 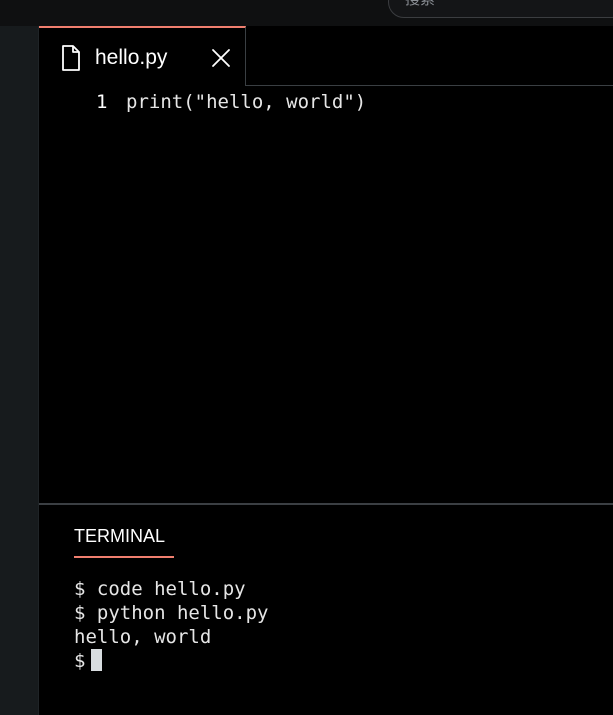 I want to click on terminal-line: hello, world, so click(x=143, y=637).